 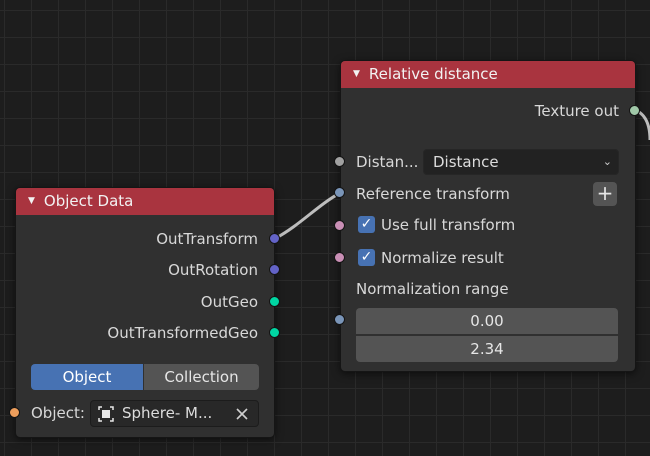 I want to click on distance-select-value: Distance, so click(x=466, y=162).